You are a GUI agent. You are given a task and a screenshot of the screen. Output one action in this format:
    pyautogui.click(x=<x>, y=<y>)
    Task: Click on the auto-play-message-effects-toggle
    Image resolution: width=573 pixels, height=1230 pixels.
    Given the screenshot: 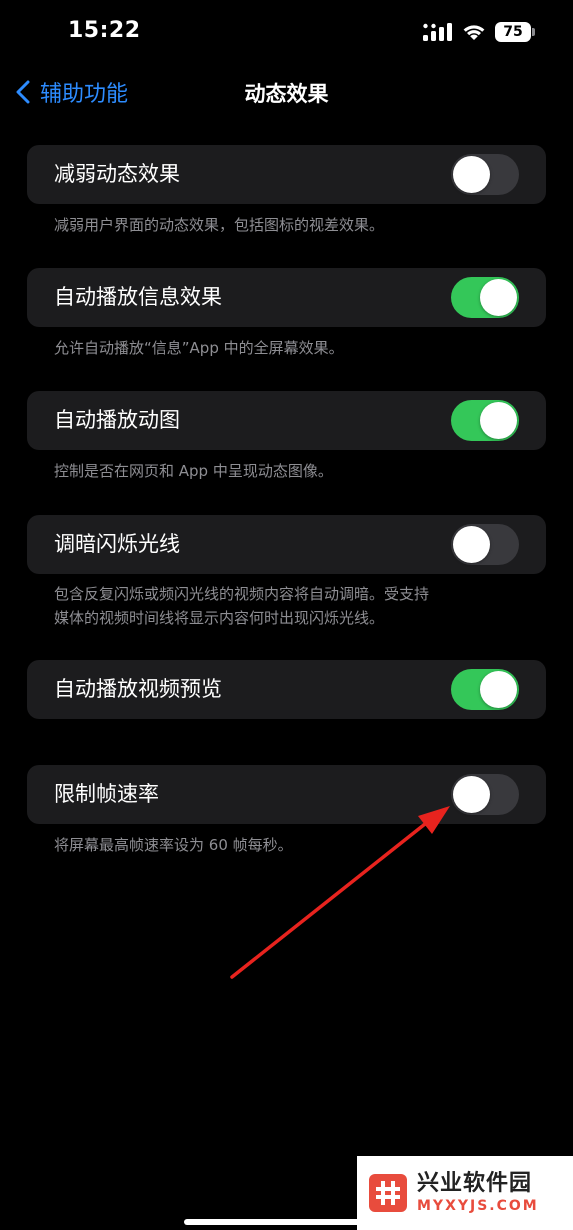 What is the action you would take?
    pyautogui.click(x=485, y=297)
    